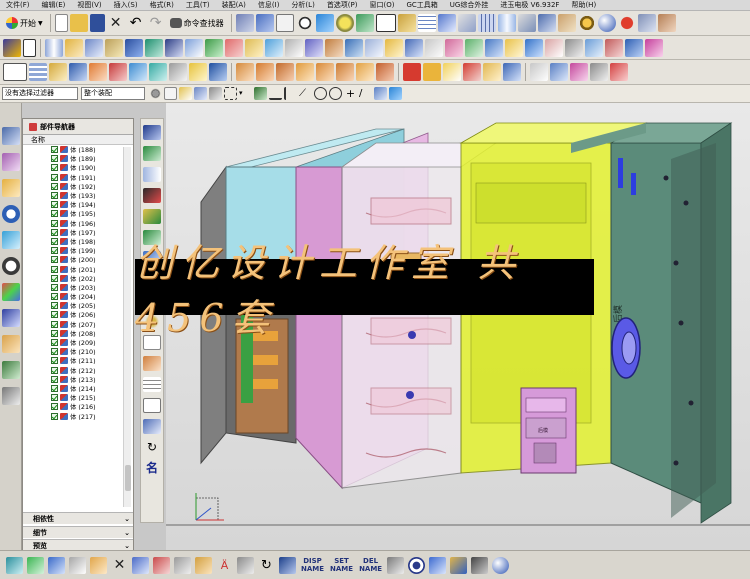 This screenshot has width=750, height=579. What do you see at coordinates (152, 132) in the screenshot?
I see `mold-base-icon` at bounding box center [152, 132].